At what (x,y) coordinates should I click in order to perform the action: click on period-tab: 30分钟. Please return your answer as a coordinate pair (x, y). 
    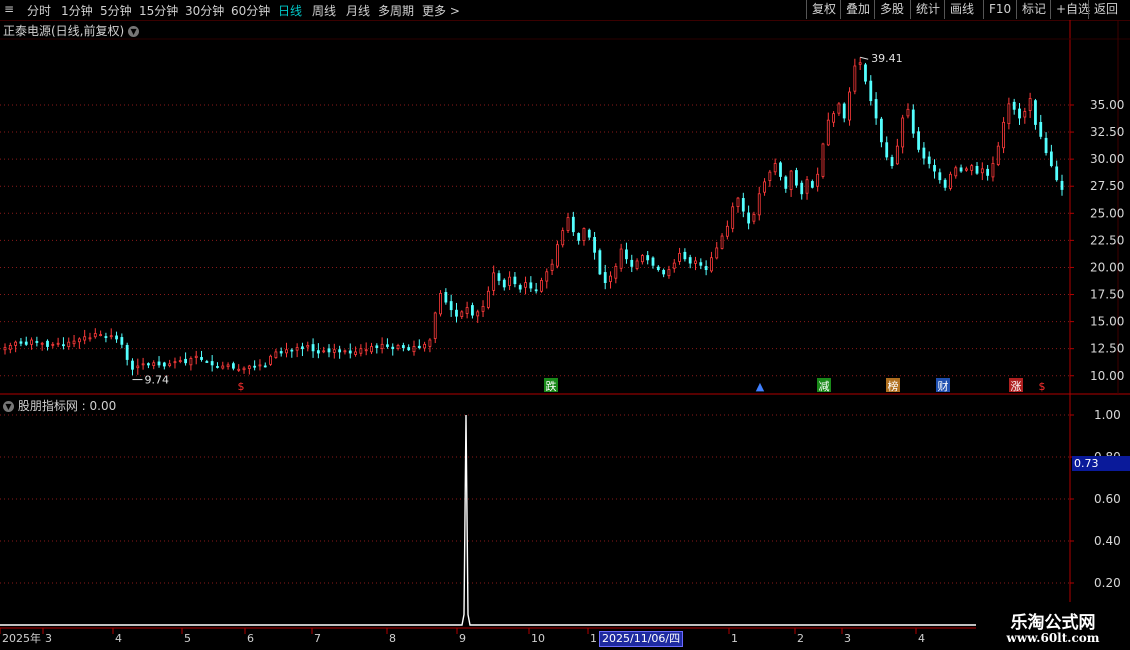
    Looking at the image, I should click on (204, 10).